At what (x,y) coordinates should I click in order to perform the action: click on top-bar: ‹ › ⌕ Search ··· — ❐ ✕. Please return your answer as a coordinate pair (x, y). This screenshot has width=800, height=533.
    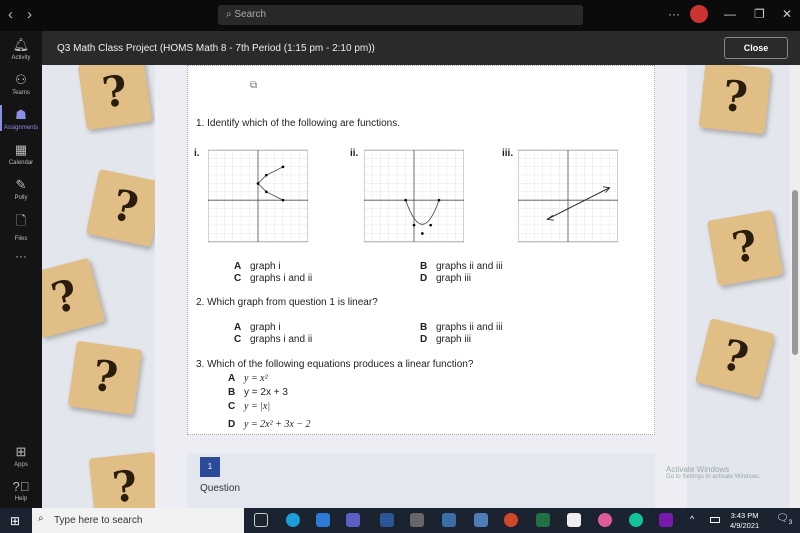
    Looking at the image, I should click on (400, 15).